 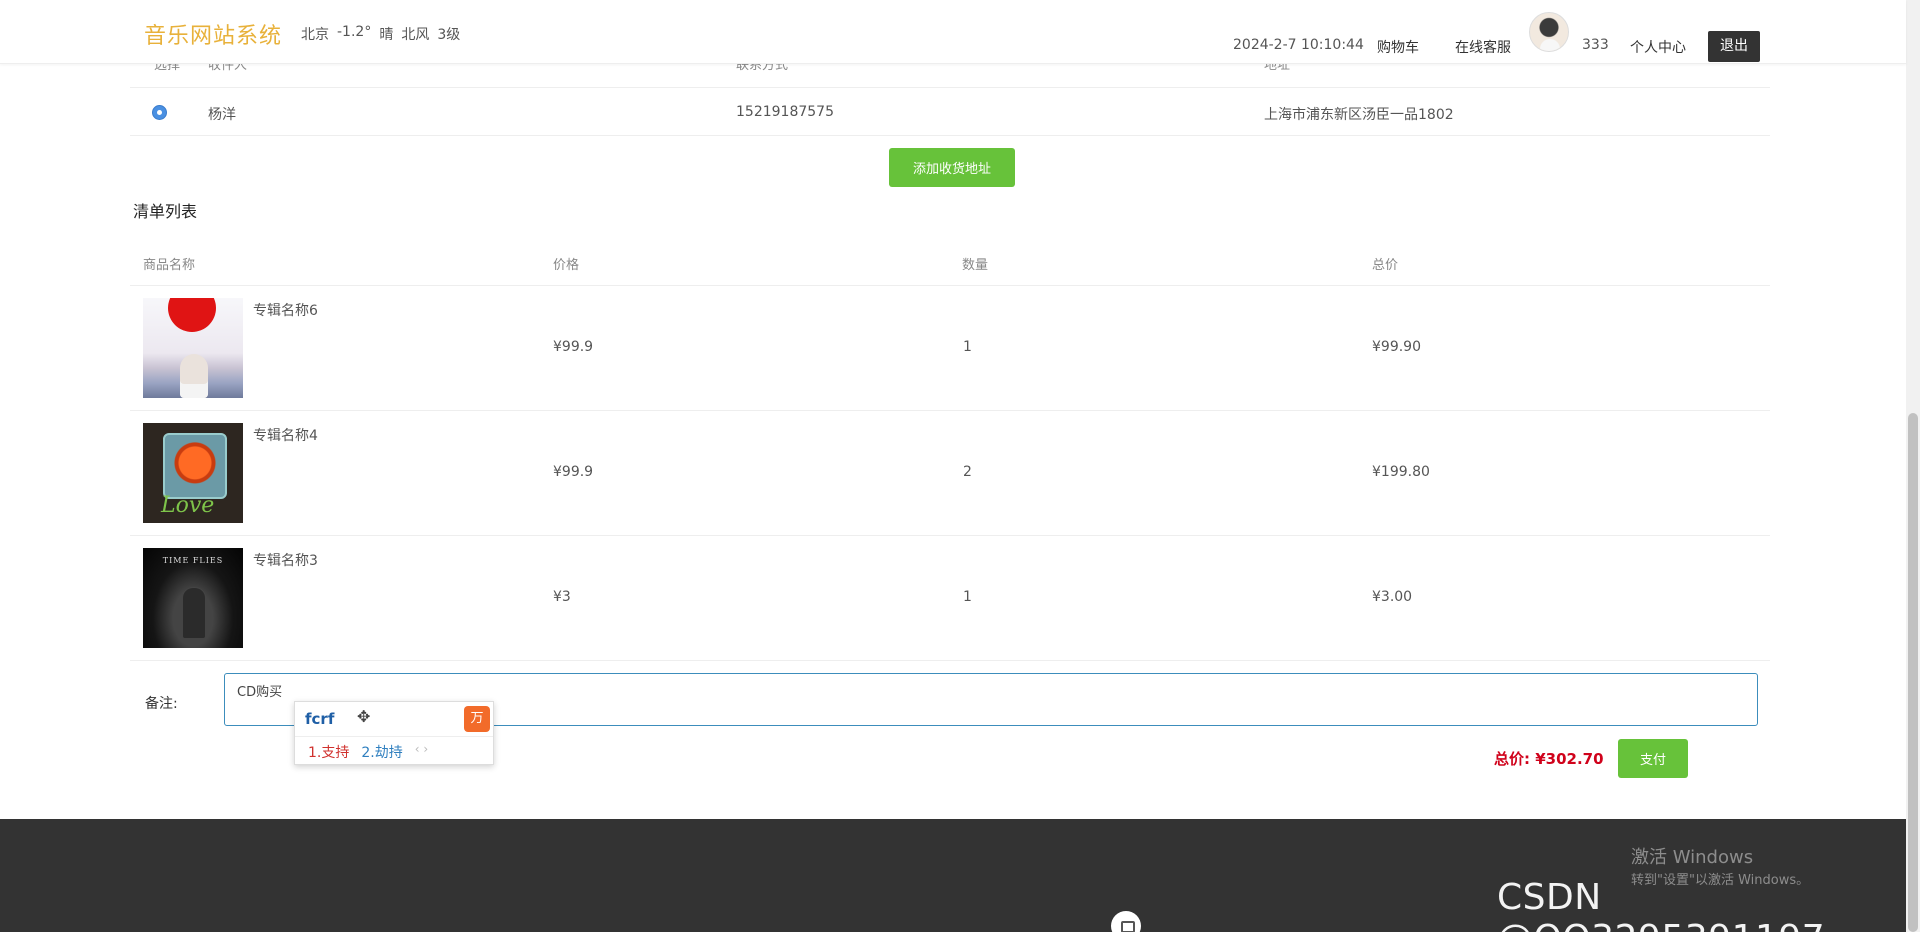 I want to click on ime-page-arrows-icon: ‹ ›, so click(x=421, y=752).